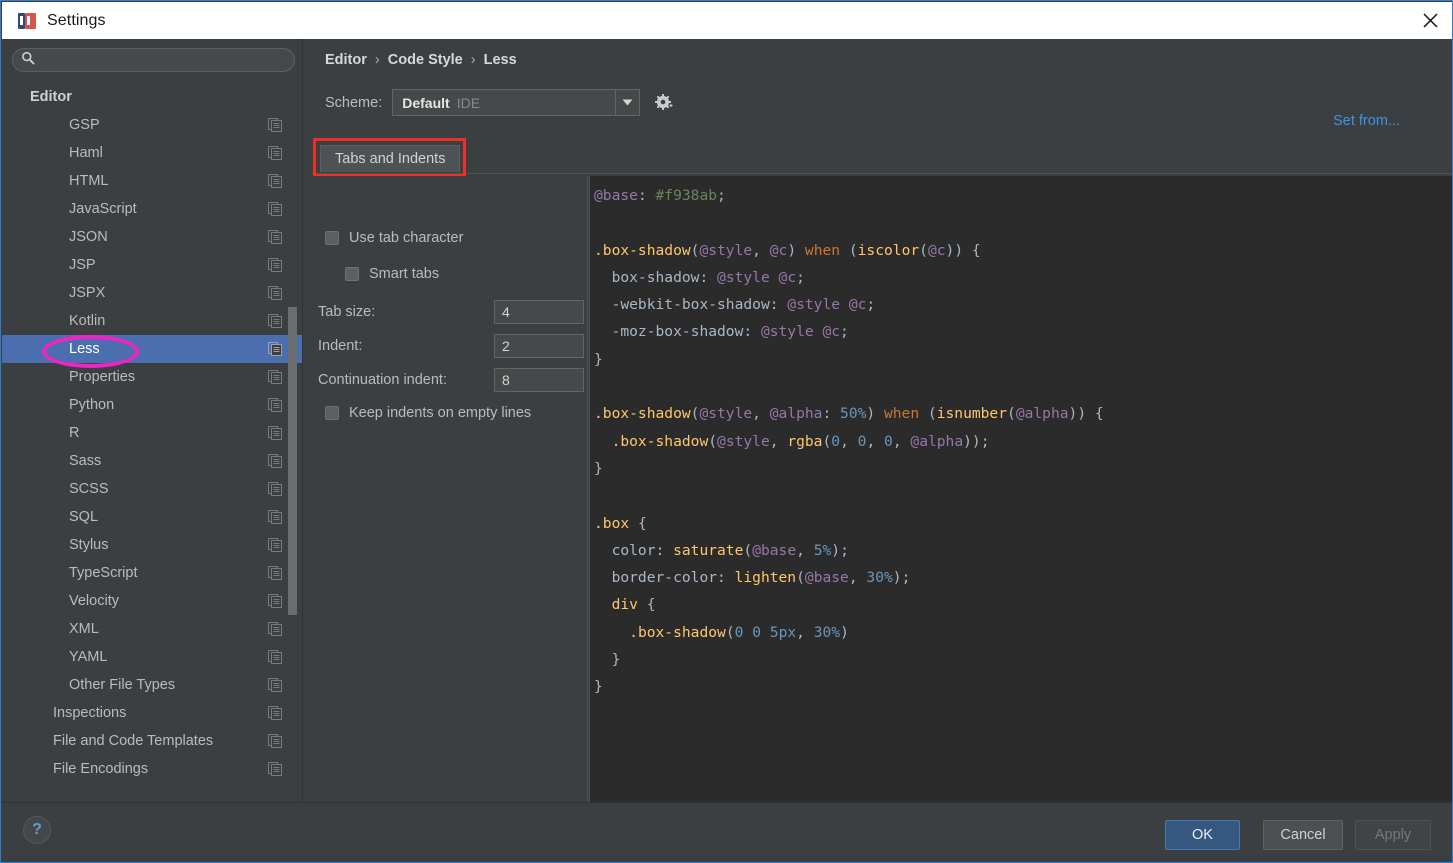  What do you see at coordinates (152, 433) in the screenshot?
I see `sidebar-item-r: R` at bounding box center [152, 433].